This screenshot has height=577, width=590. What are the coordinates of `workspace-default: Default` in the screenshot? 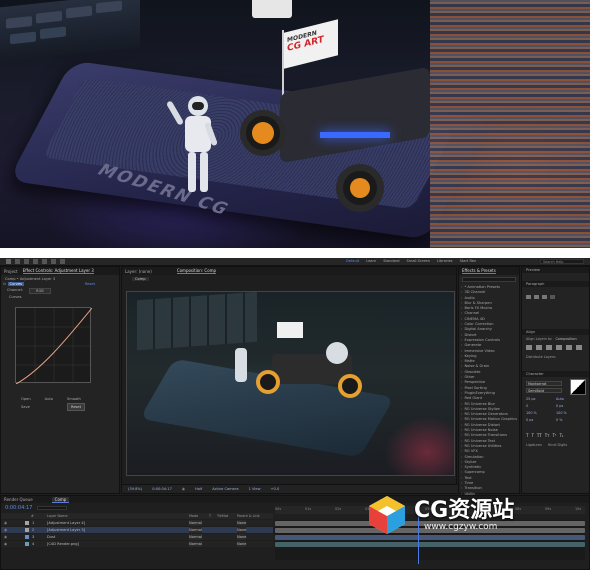 It's located at (352, 261).